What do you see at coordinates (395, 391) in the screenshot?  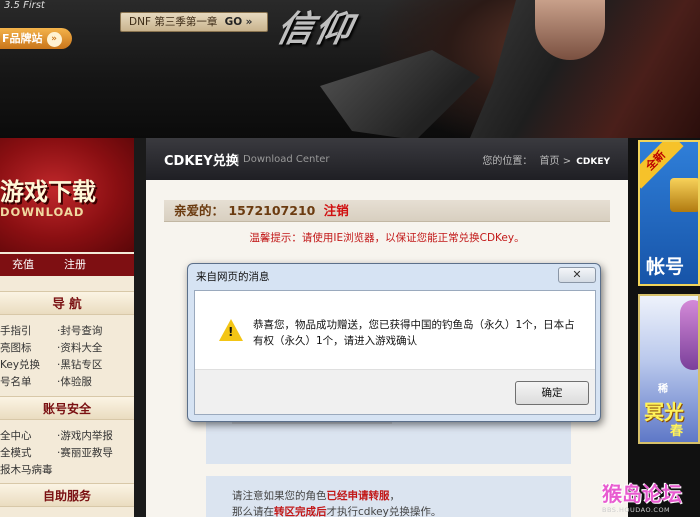 I see `dialog-button-area: 确定` at bounding box center [395, 391].